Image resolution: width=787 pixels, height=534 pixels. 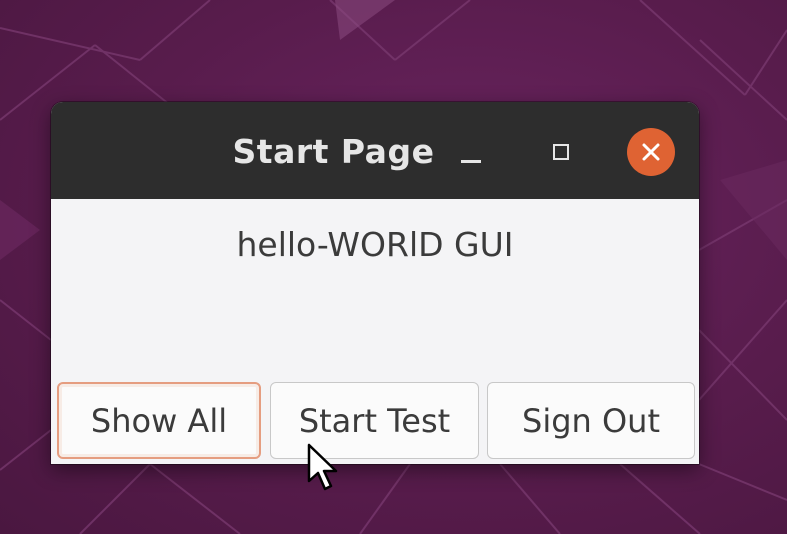 I want to click on window-titlebar: Start Page, so click(x=375, y=150).